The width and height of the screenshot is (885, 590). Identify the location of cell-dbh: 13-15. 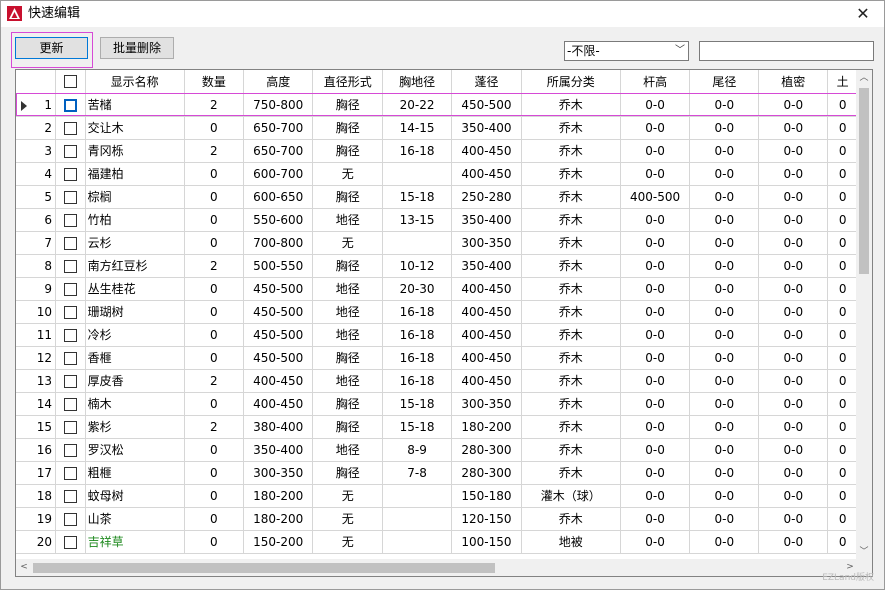
(417, 220).